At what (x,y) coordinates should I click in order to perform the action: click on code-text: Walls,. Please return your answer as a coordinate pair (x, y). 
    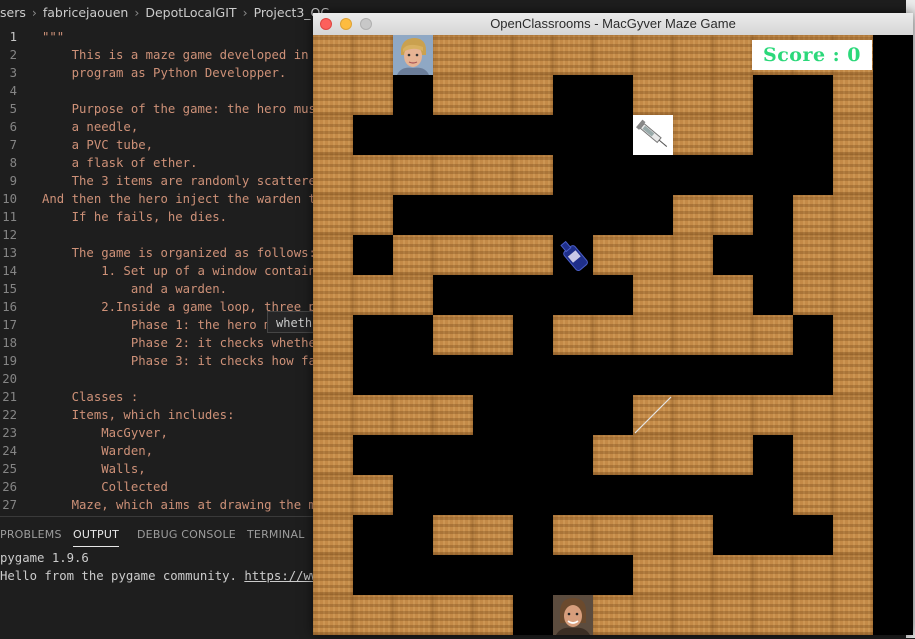
    Looking at the image, I should click on (94, 469).